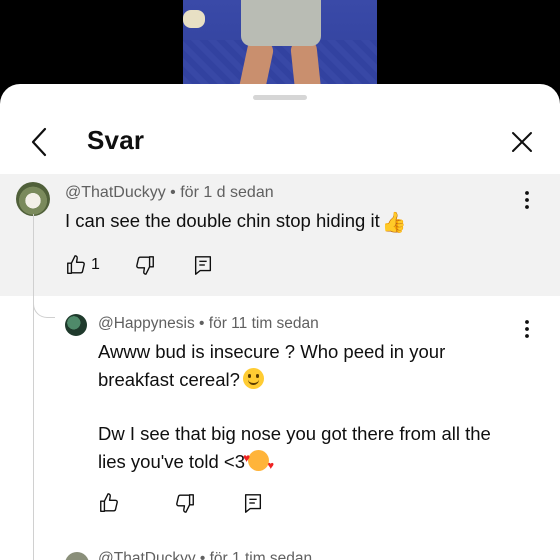 This screenshot has width=560, height=560. What do you see at coordinates (281, 23) in the screenshot?
I see `video-shorts` at bounding box center [281, 23].